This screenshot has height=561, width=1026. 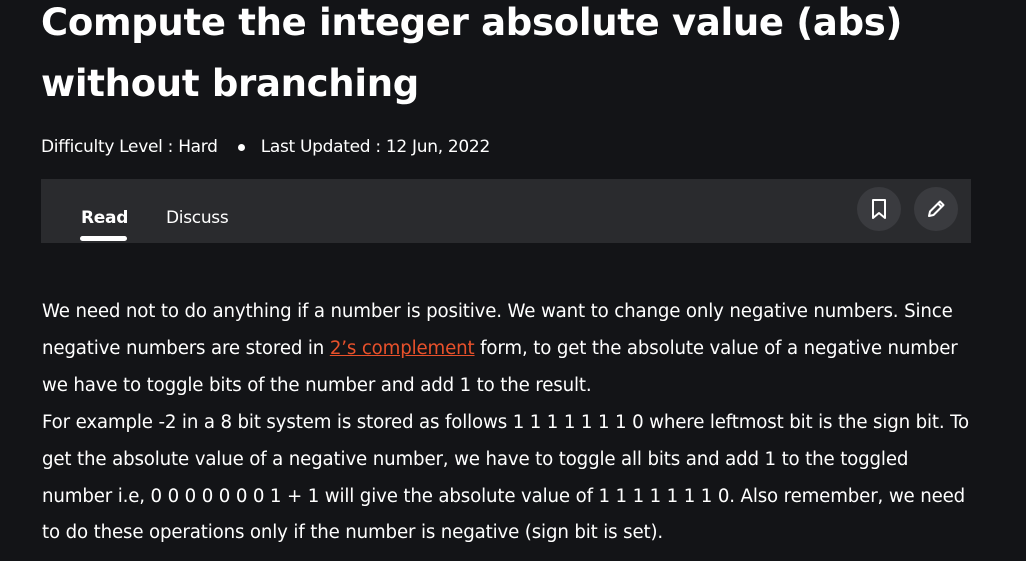 I want to click on difficulty-level: Difficulty Level : Hard, so click(x=129, y=147).